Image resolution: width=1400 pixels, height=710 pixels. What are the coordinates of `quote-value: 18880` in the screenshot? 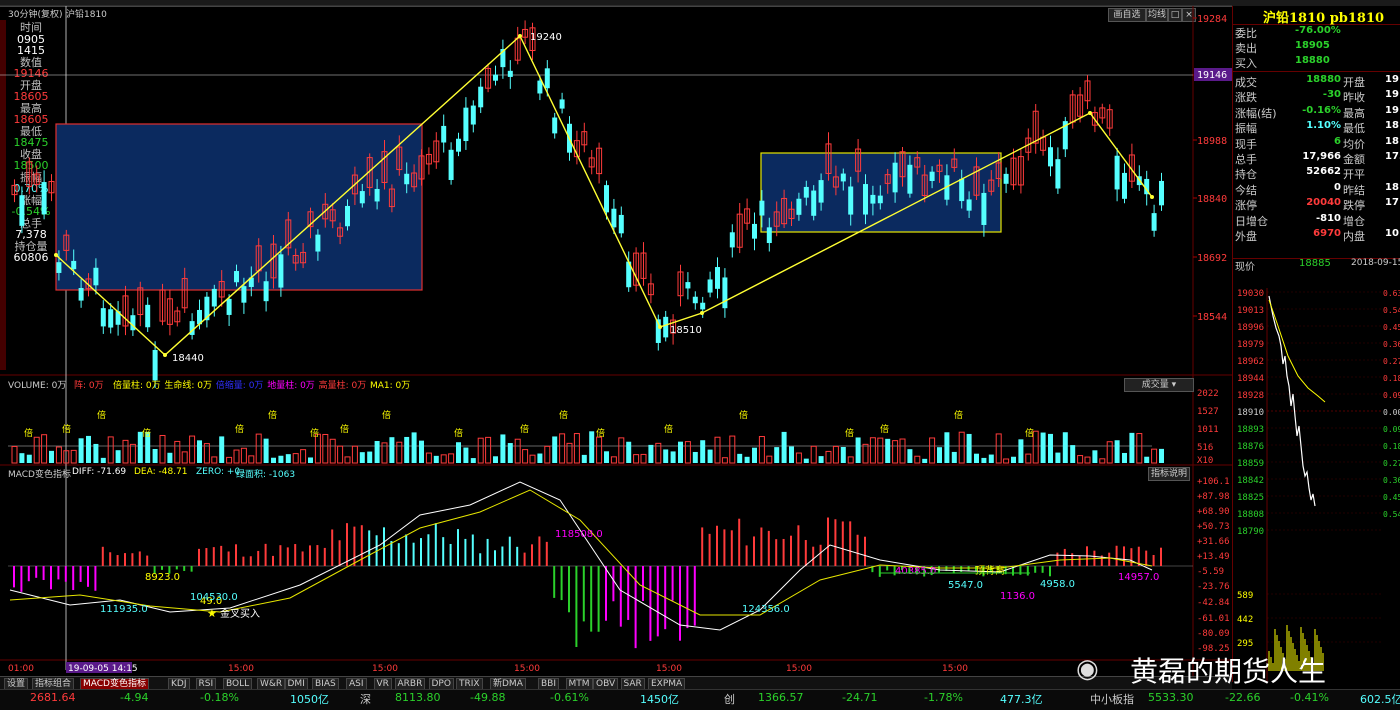 It's located at (1312, 60).